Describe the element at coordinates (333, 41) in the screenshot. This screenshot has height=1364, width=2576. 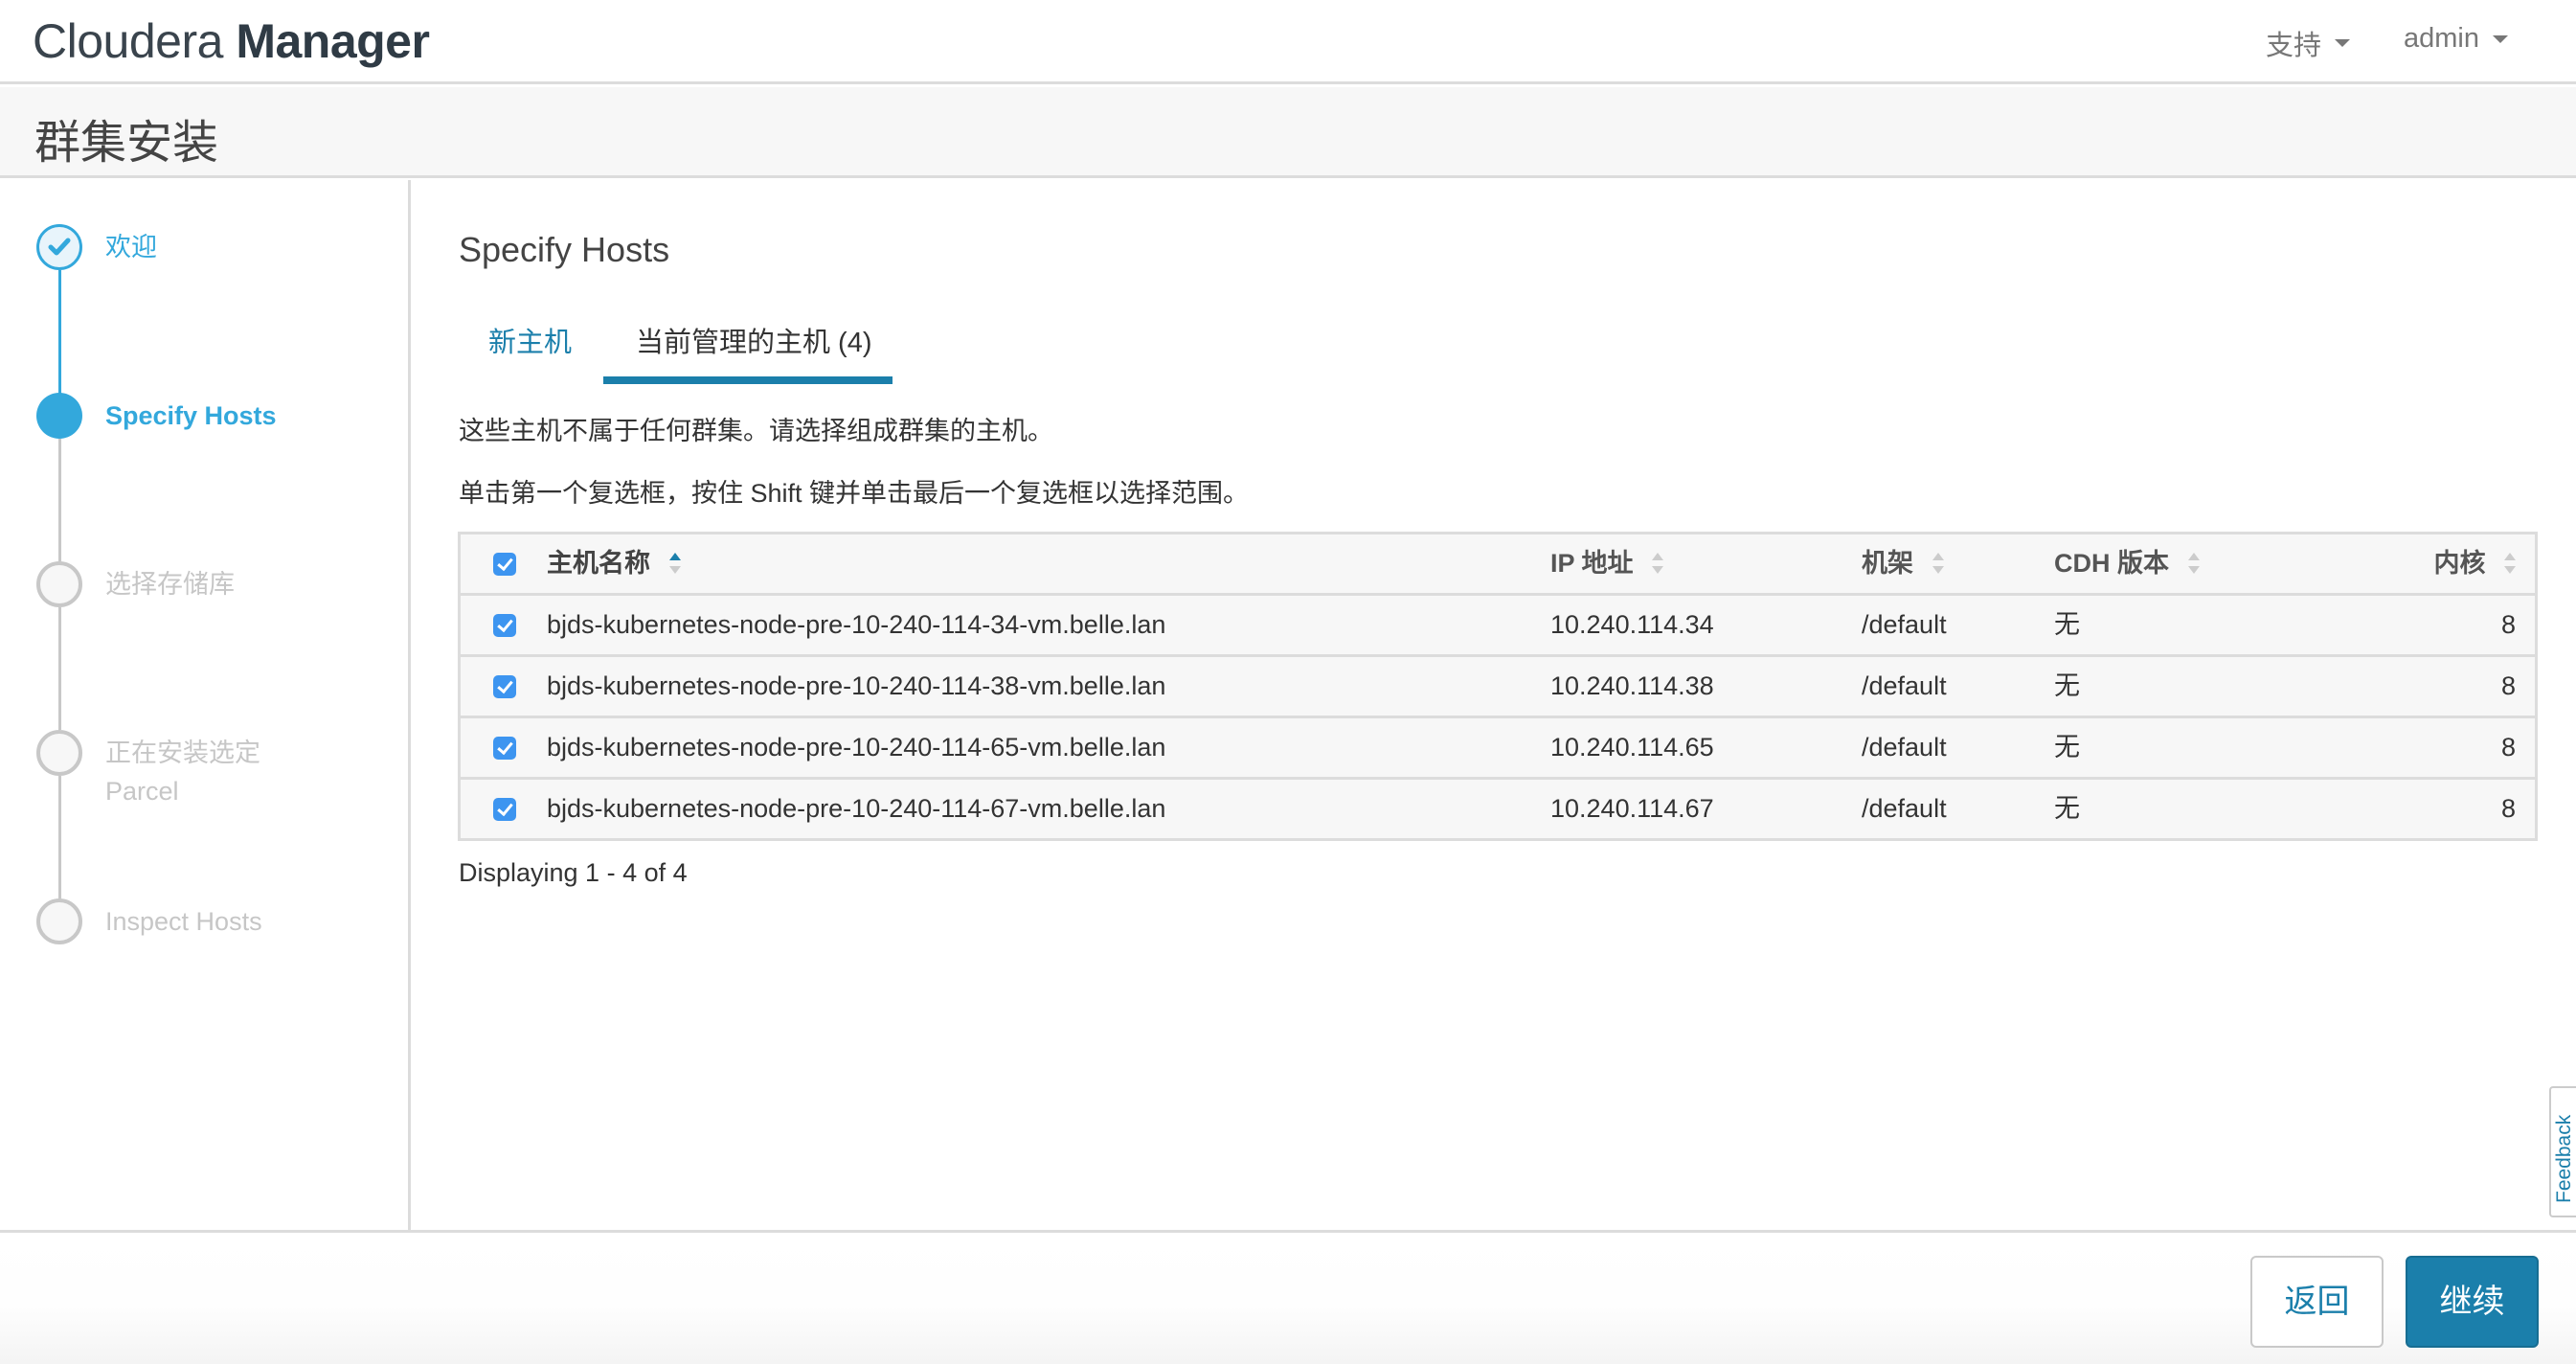
I see `brand-name-bold: Manager` at that location.